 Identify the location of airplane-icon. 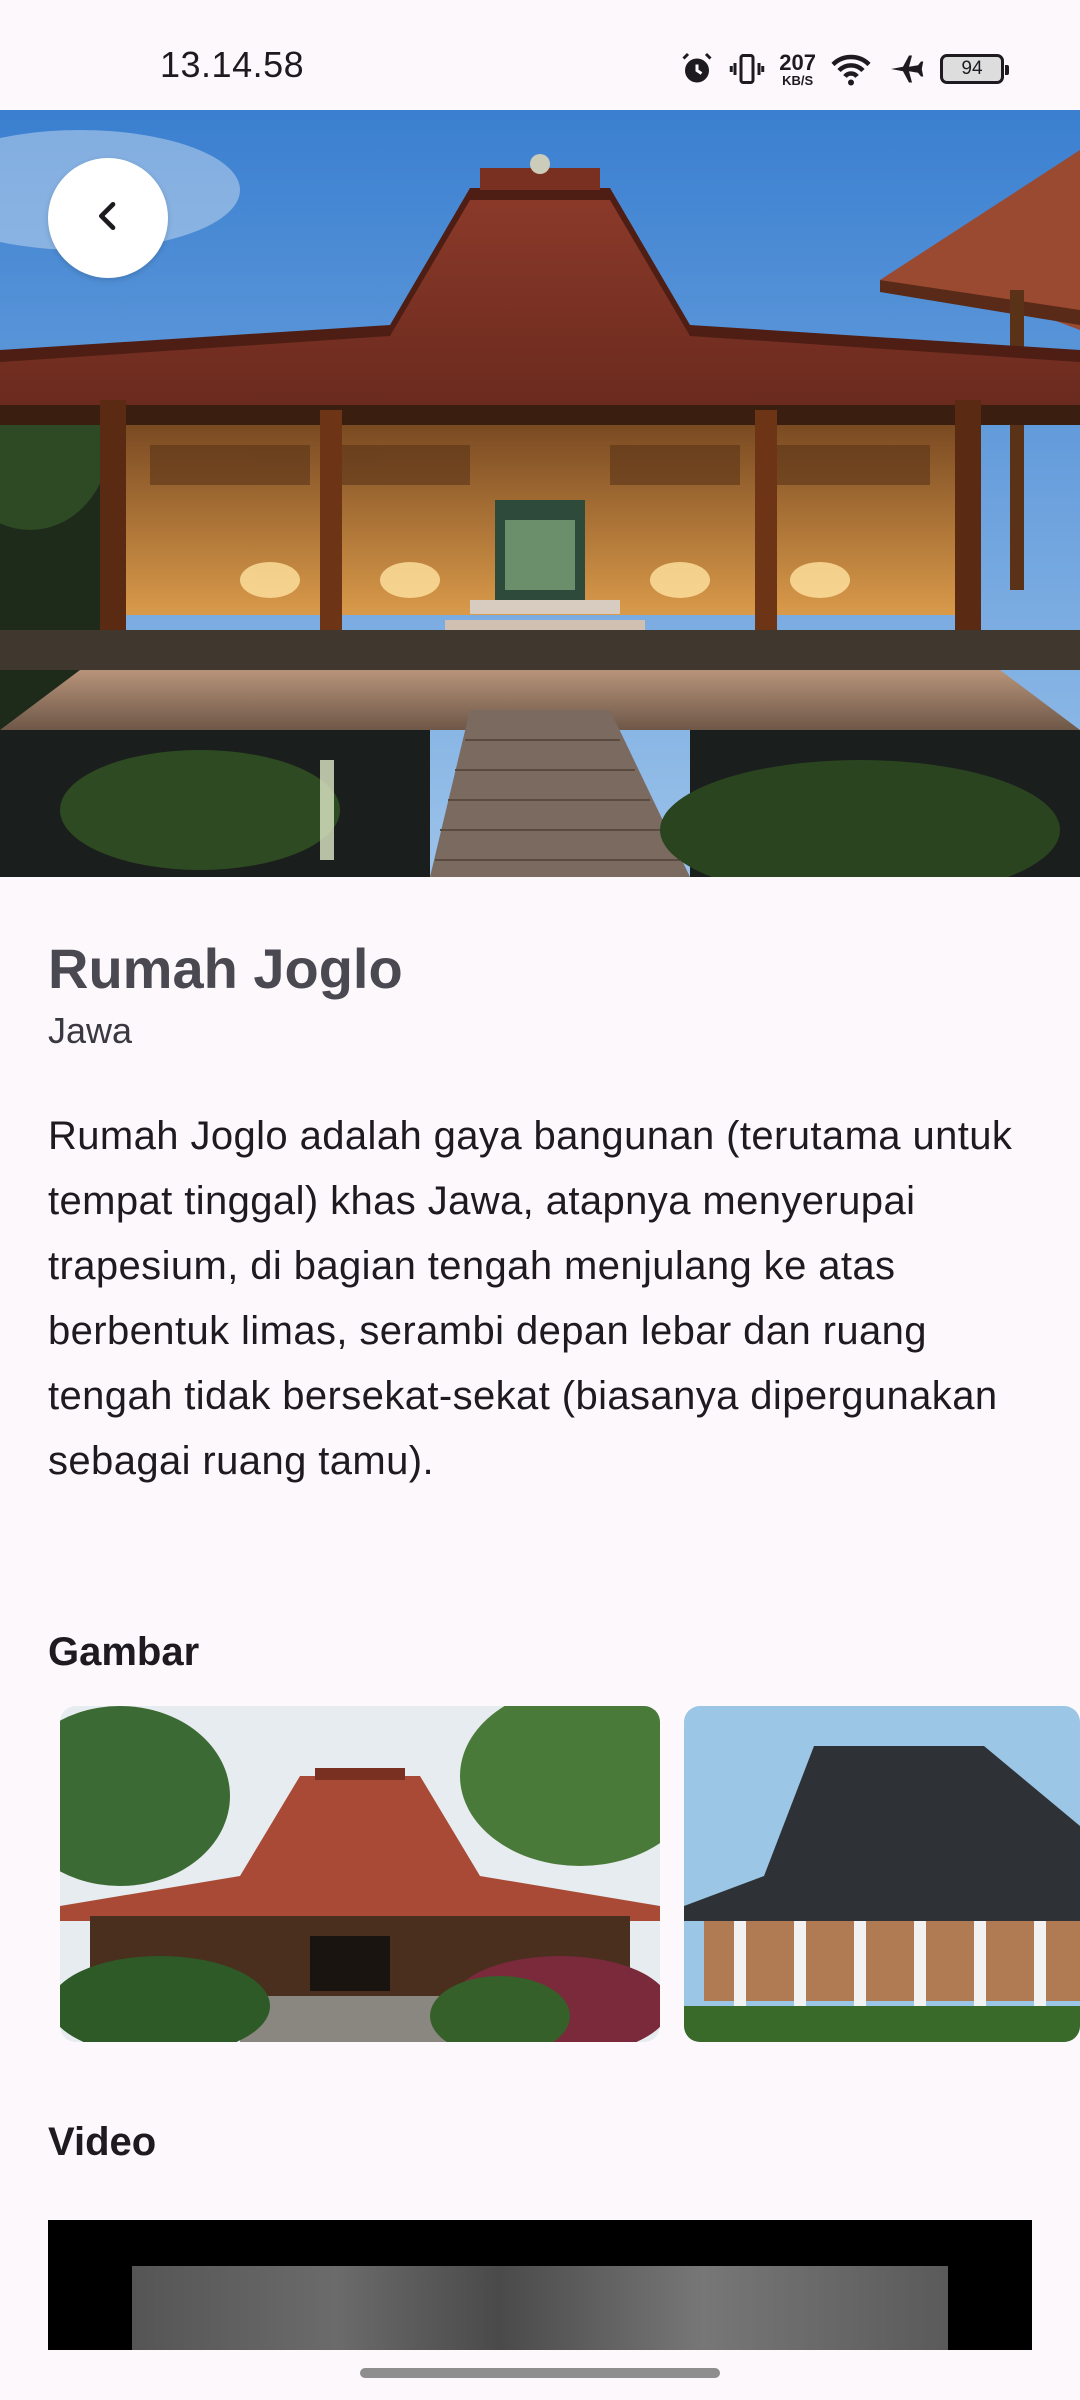
(906, 69).